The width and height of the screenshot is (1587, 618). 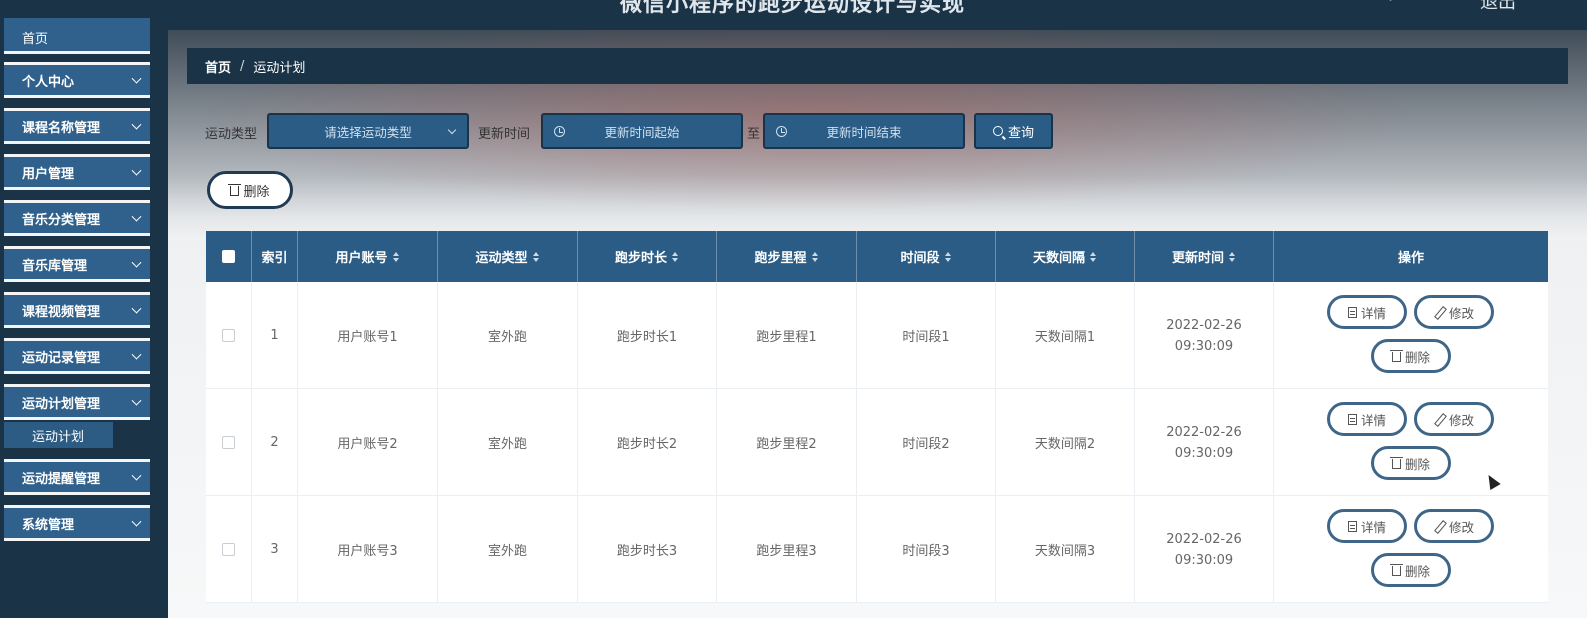 I want to click on start-time-input: 更新时间起始, so click(x=642, y=131).